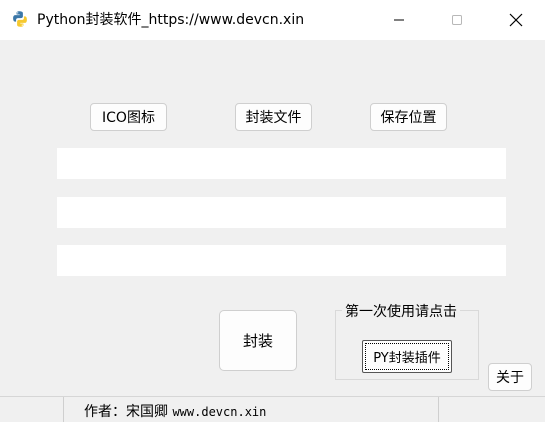 Image resolution: width=545 pixels, height=422 pixels. I want to click on close-button, so click(516, 20).